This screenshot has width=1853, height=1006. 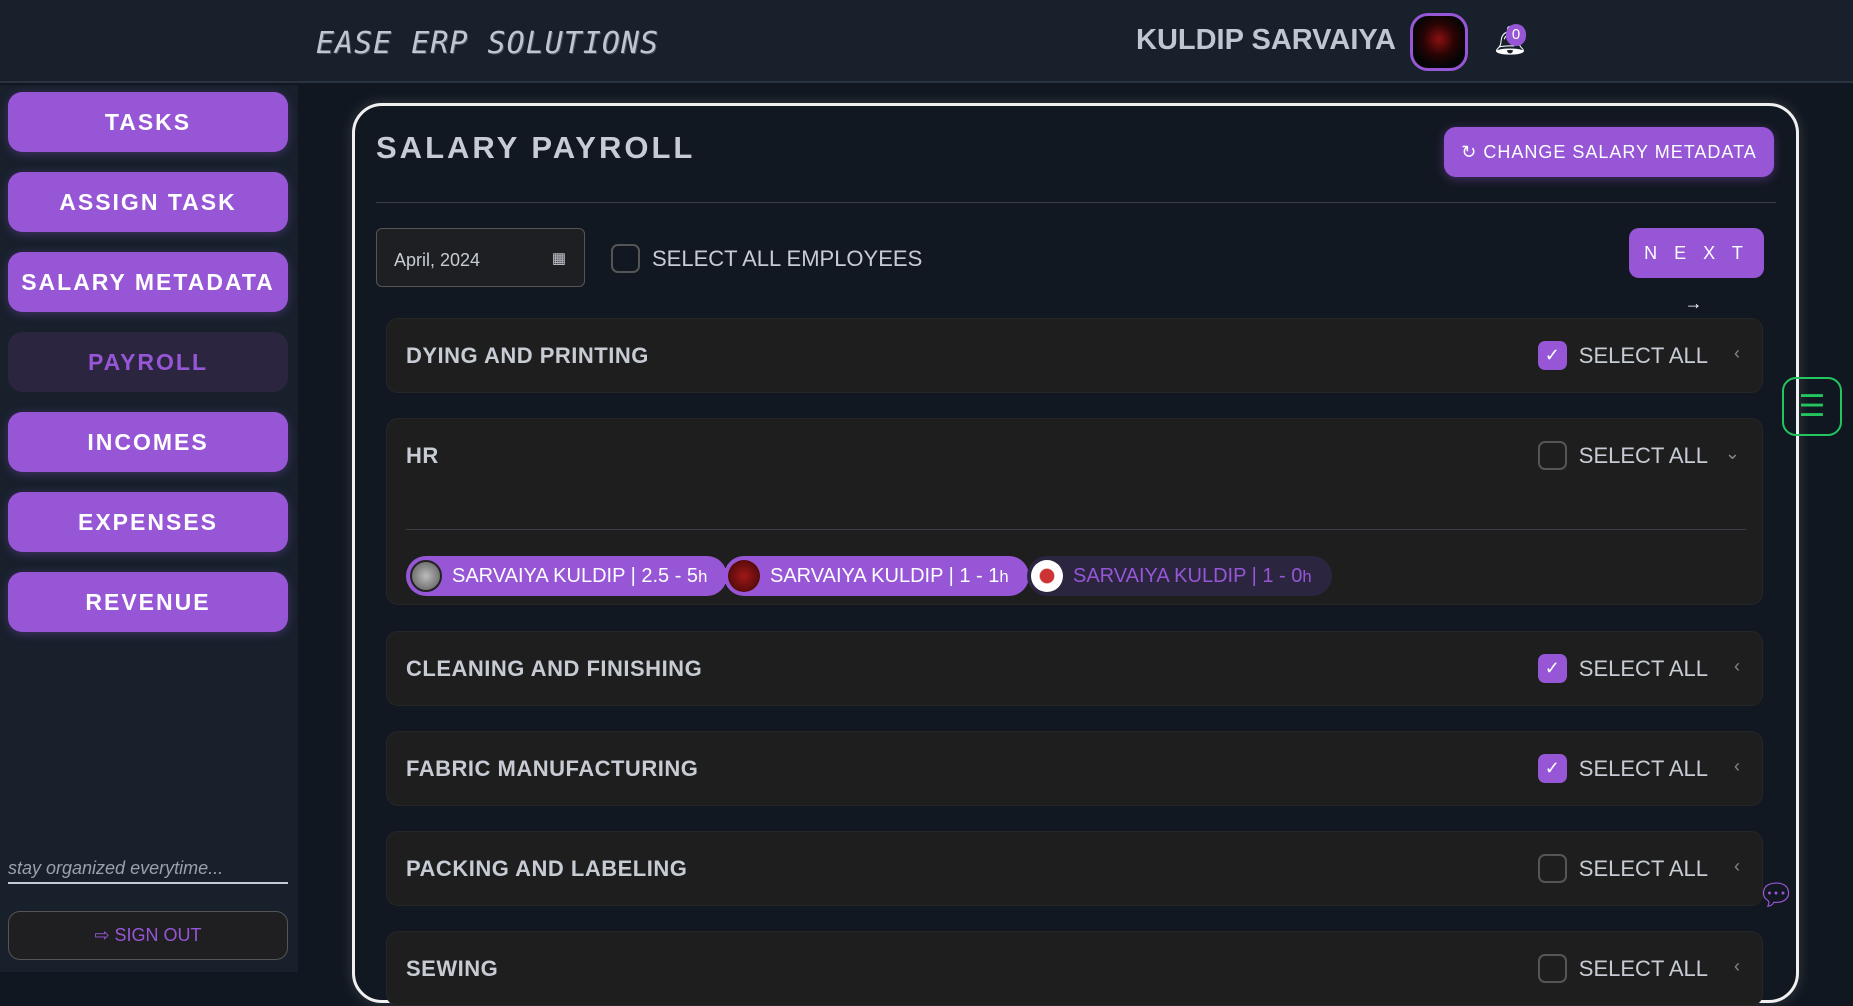 I want to click on user-name: KULDIP SARVAIYA, so click(x=1266, y=40).